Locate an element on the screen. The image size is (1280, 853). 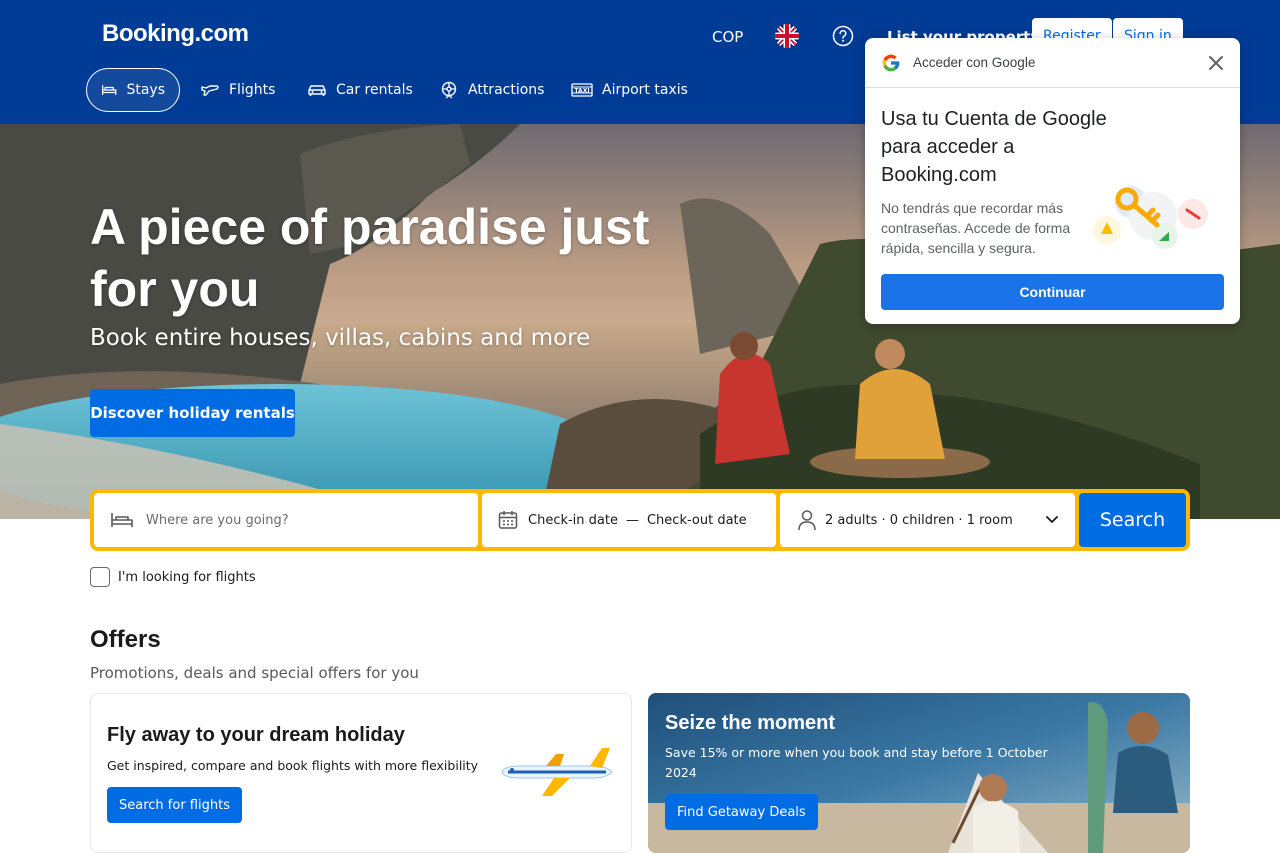
tab-car-rentals-label: Car rentals is located at coordinates (374, 90).